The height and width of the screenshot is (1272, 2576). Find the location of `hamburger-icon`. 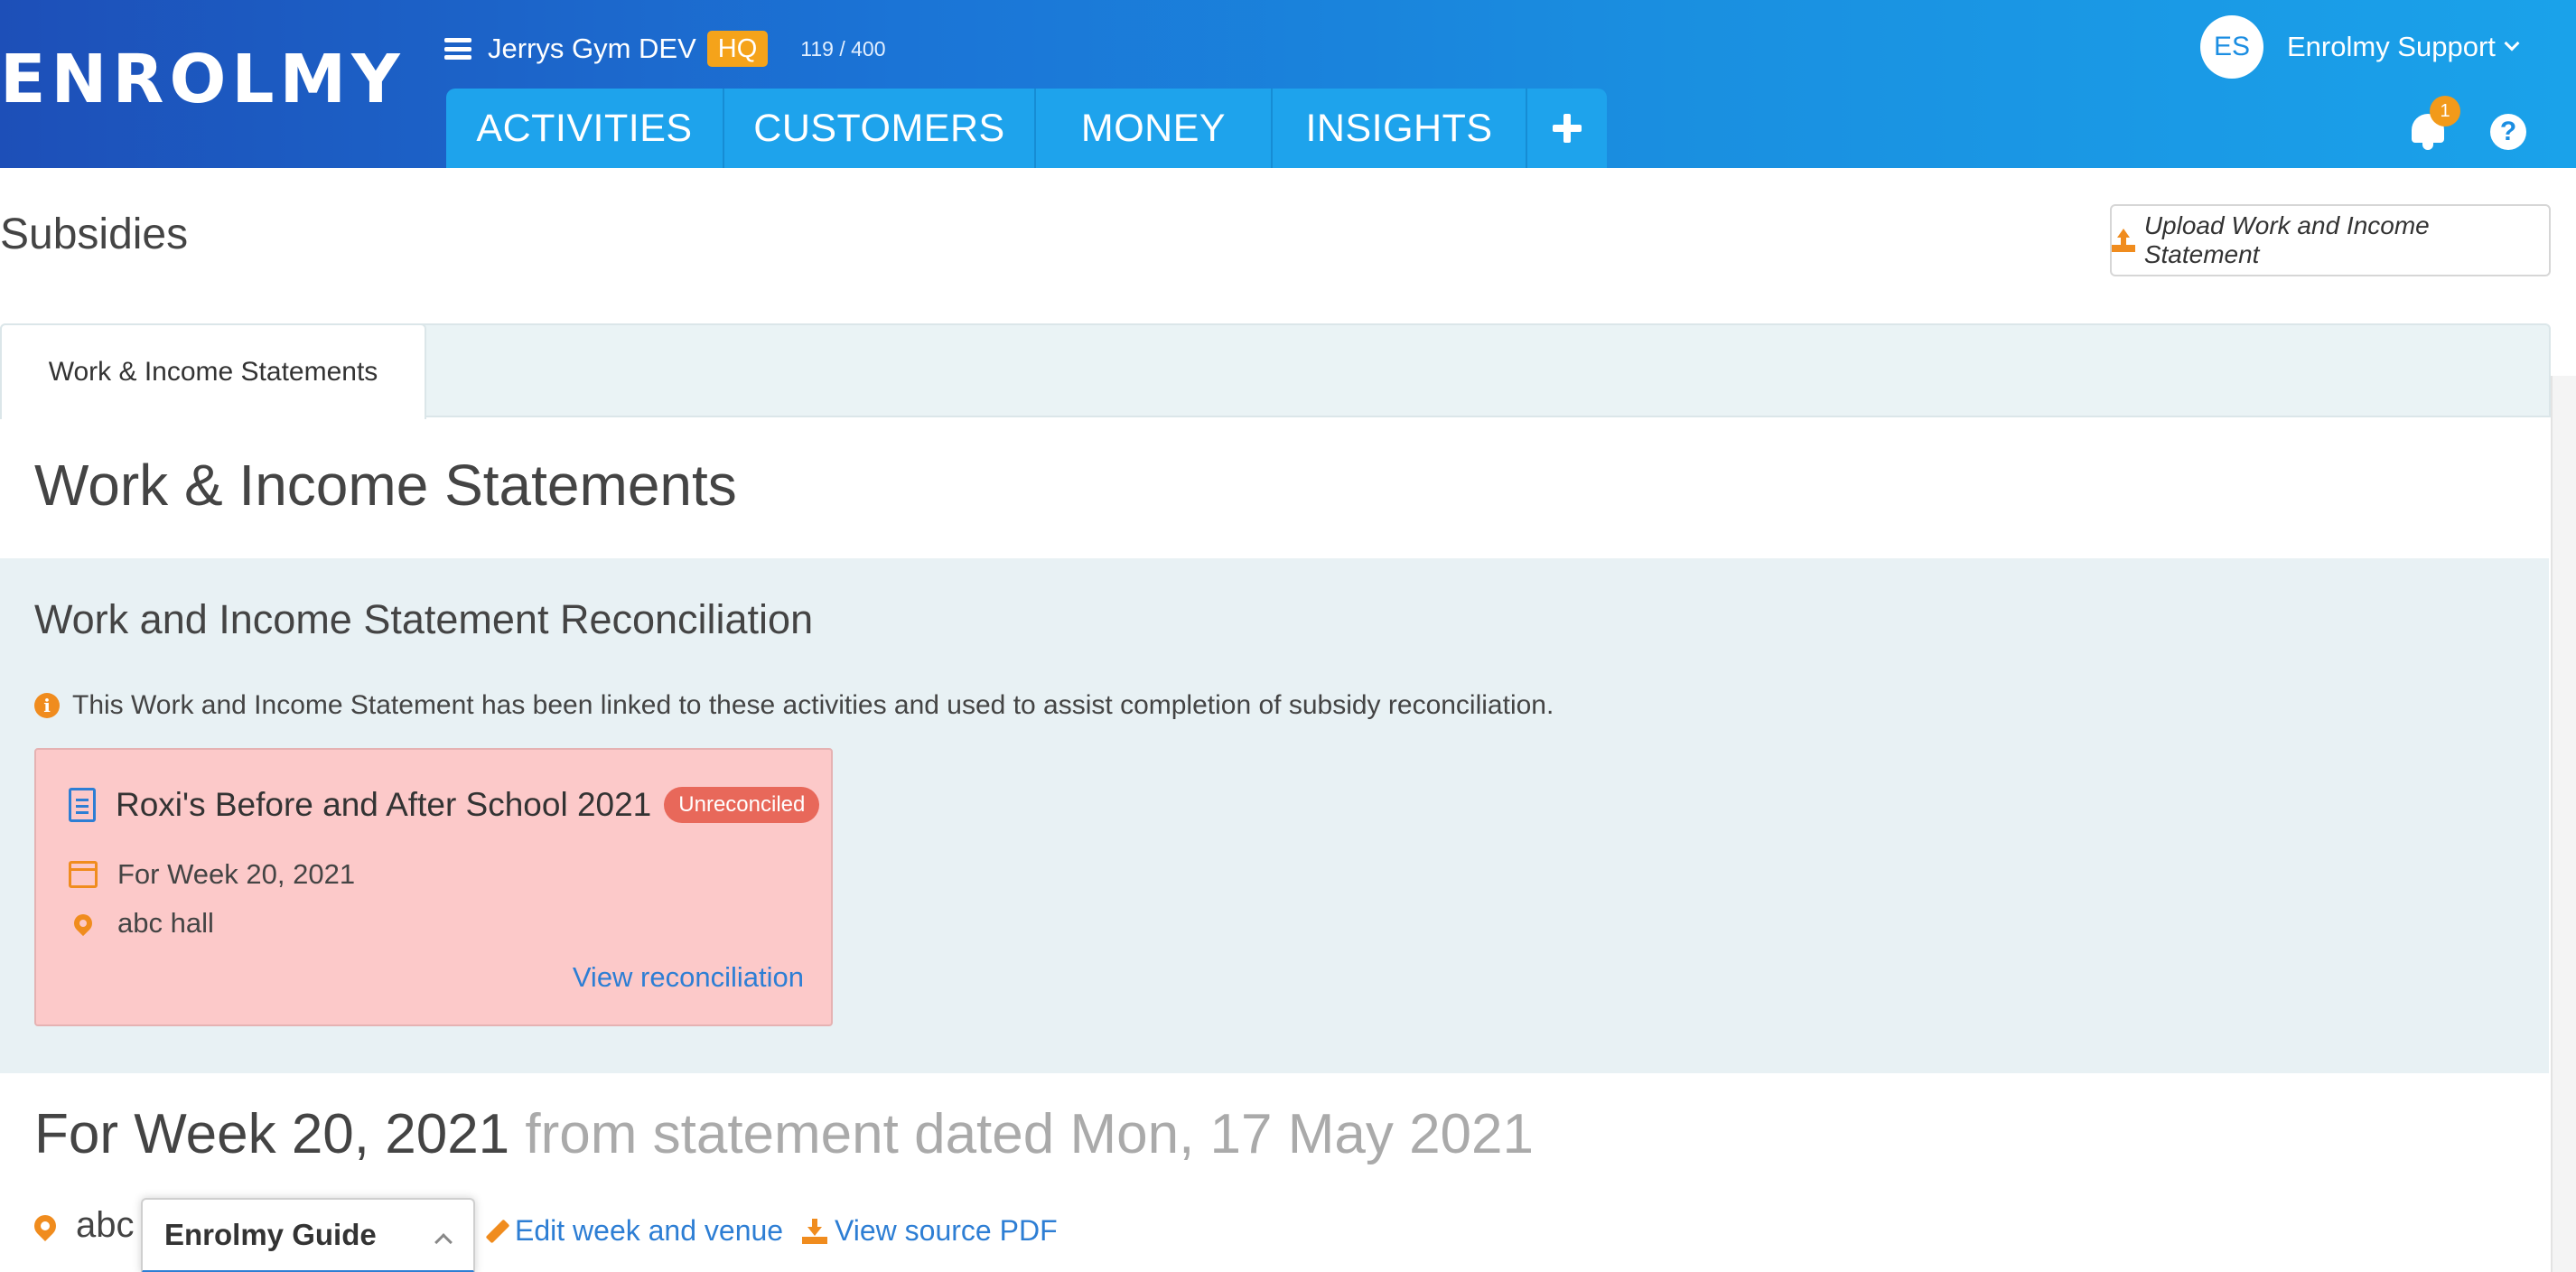

hamburger-icon is located at coordinates (457, 49).